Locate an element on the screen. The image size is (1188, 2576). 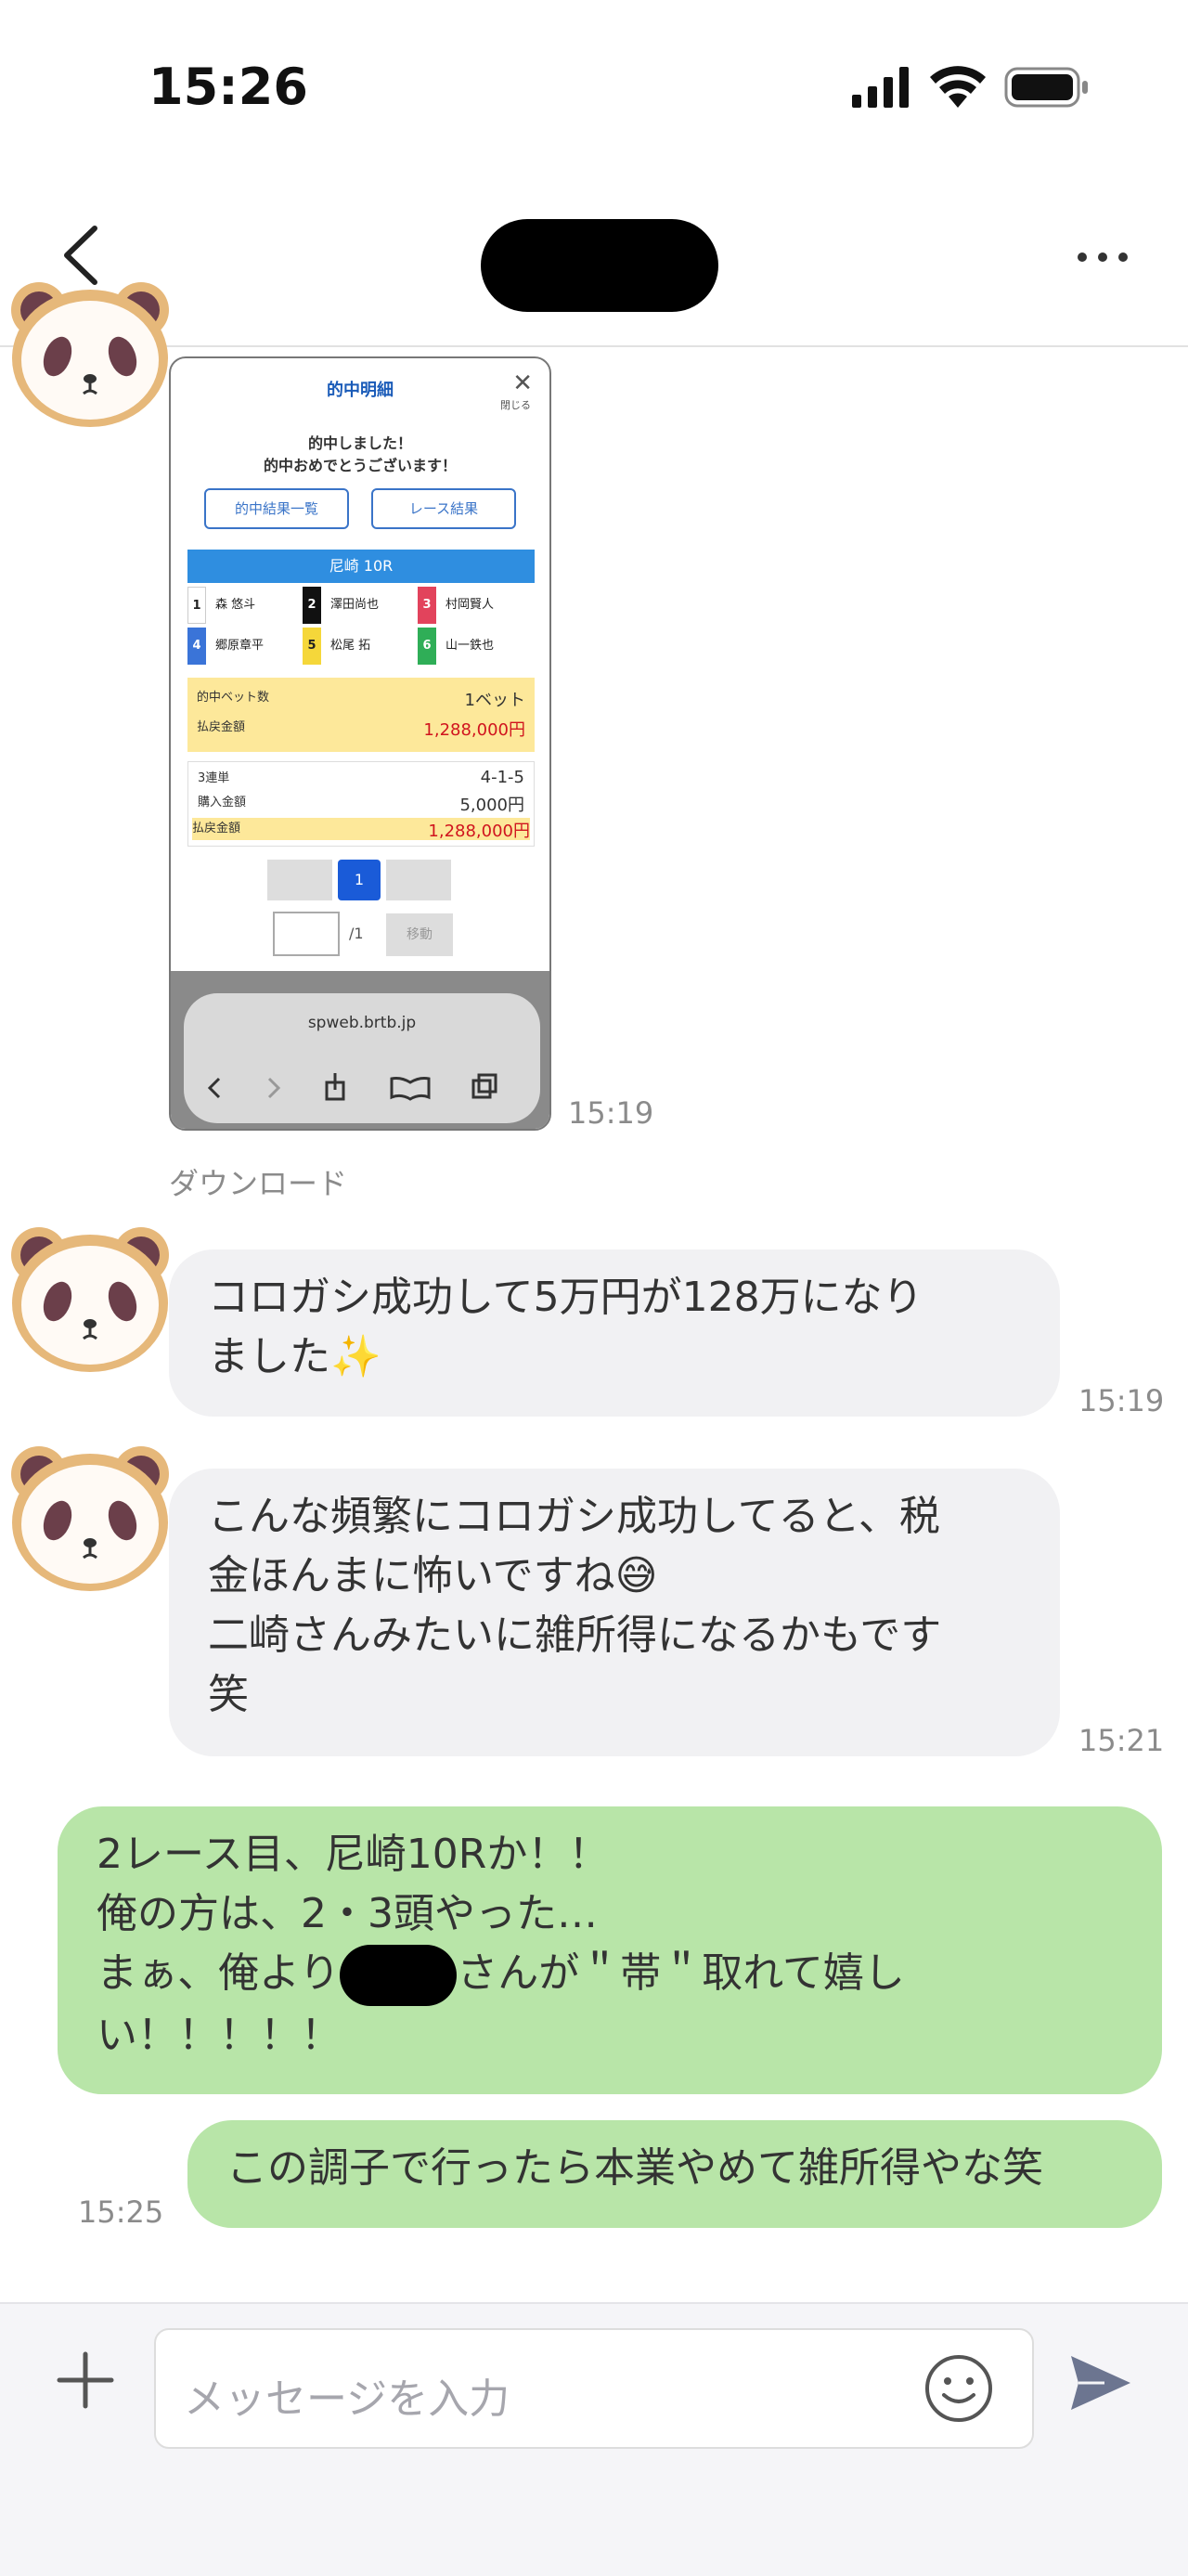
mini-race-bar: 尼崎 10R is located at coordinates (361, 566).